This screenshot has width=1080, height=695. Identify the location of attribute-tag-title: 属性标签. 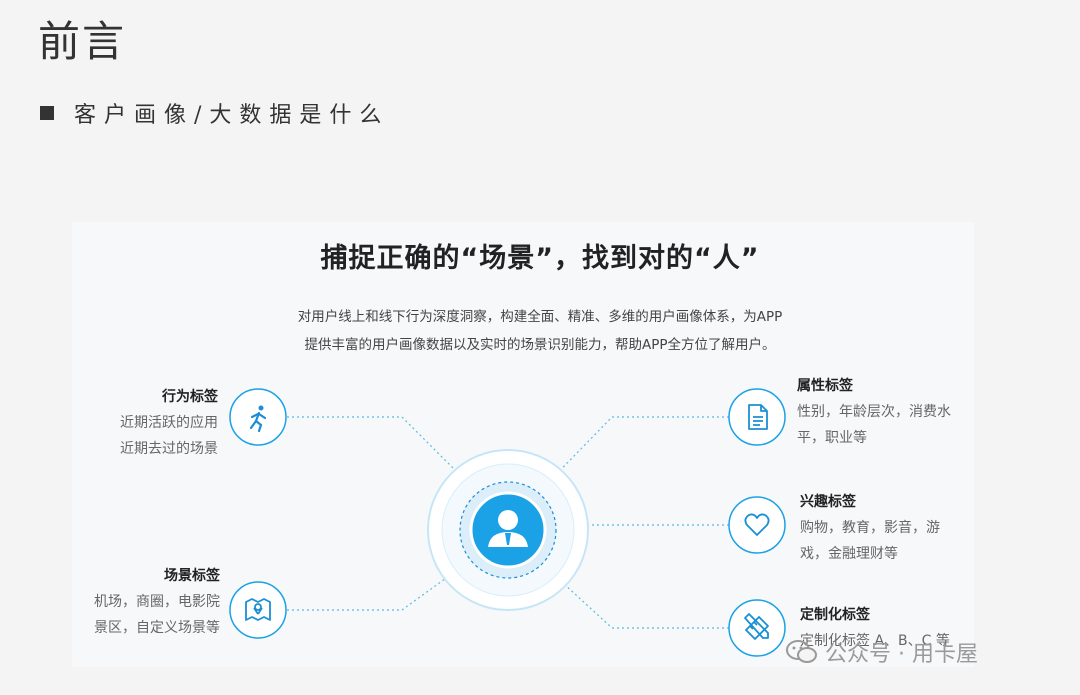
(825, 386).